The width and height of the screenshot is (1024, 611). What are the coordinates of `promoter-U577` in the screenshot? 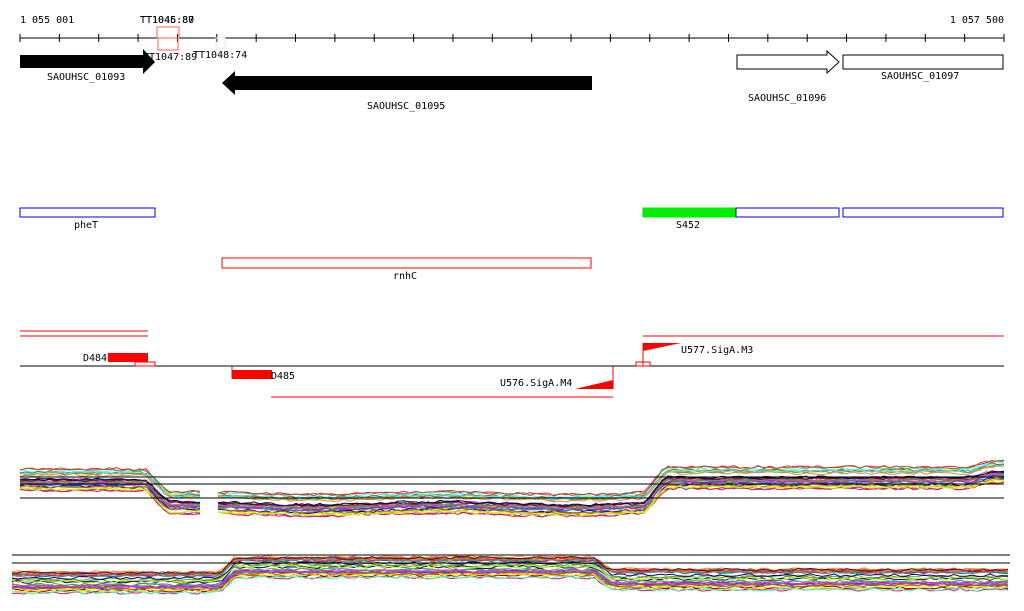 It's located at (662, 347).